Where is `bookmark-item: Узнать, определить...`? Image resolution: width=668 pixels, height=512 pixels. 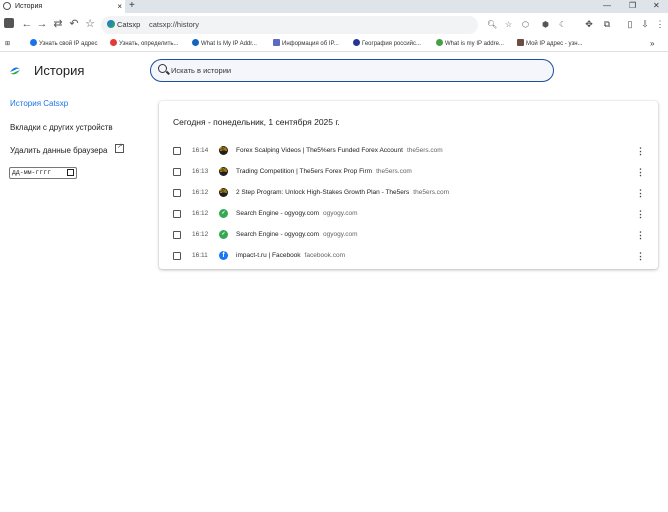 bookmark-item: Узнать, определить... is located at coordinates (144, 44).